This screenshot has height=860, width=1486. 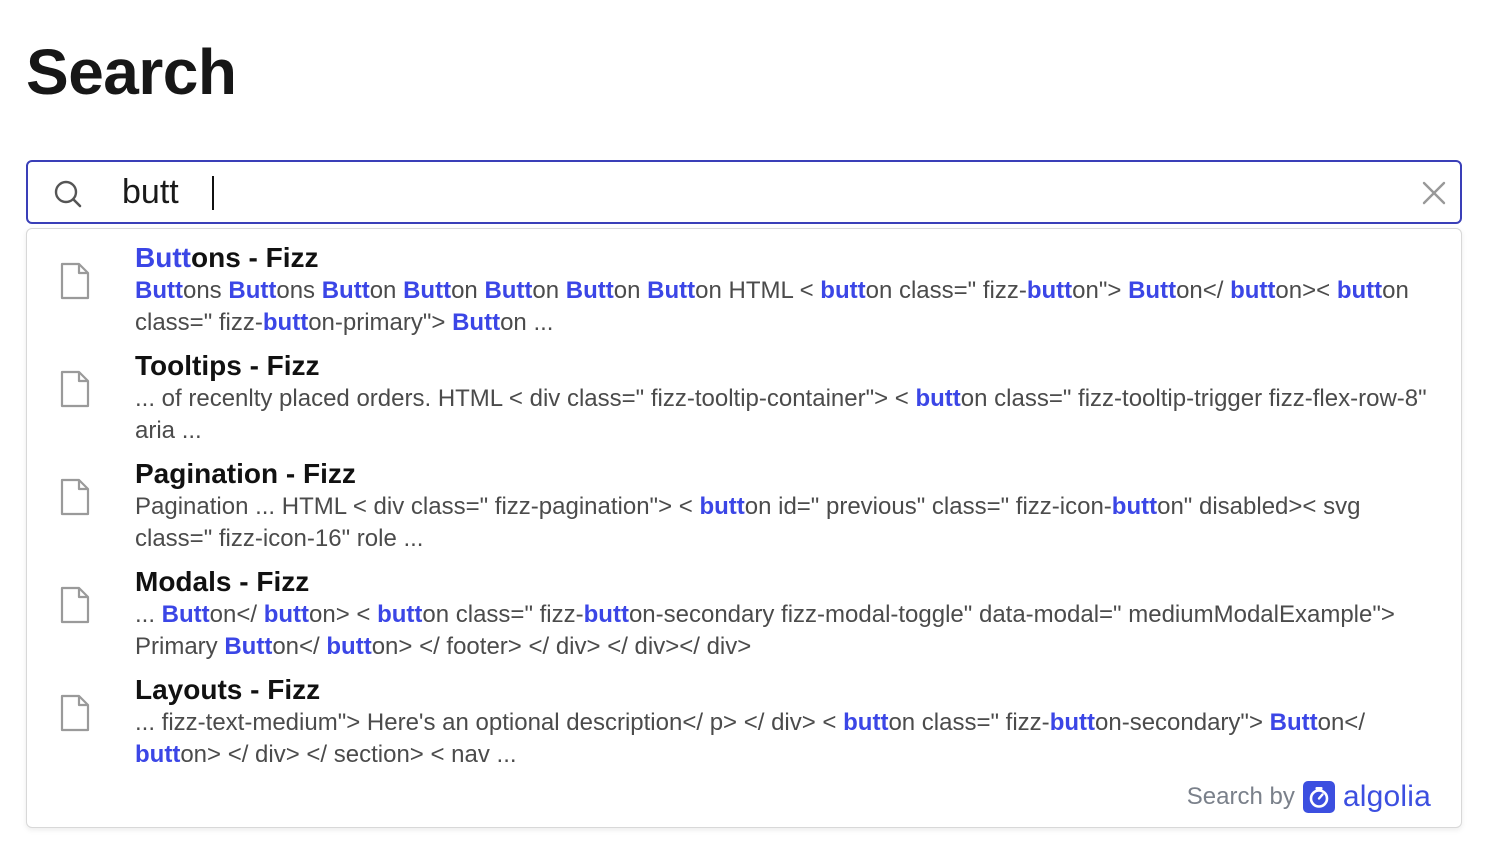 I want to click on text-caret, so click(x=213, y=193).